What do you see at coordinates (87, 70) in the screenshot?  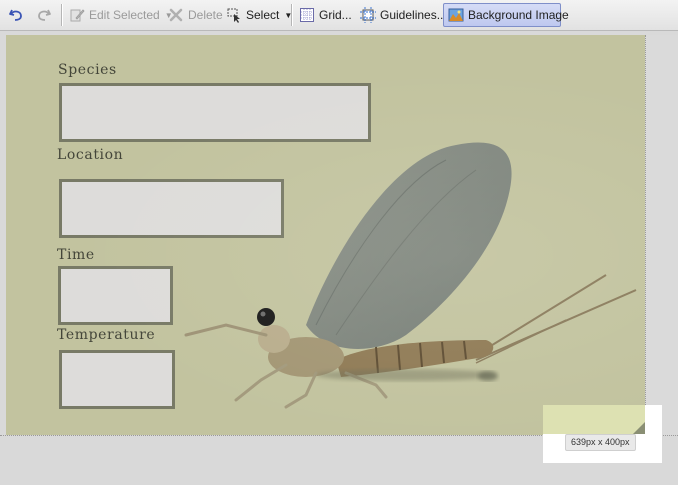 I see `species-label: Species` at bounding box center [87, 70].